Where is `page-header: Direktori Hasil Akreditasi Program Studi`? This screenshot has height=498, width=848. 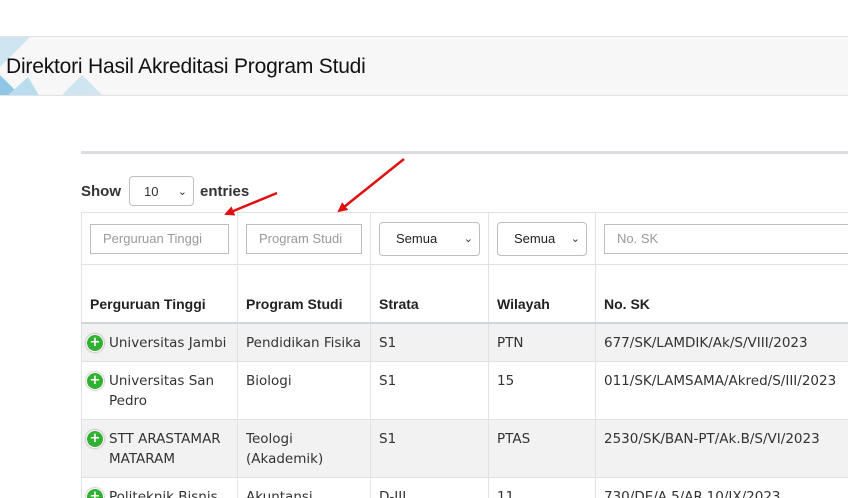
page-header: Direktori Hasil Akreditasi Program Studi is located at coordinates (424, 66).